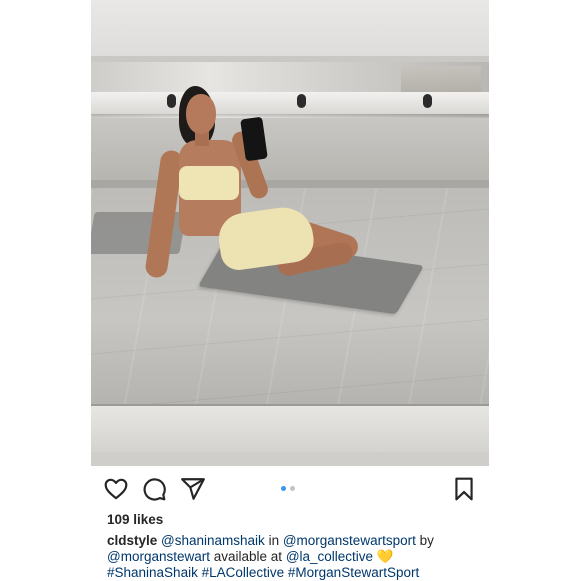 The image size is (580, 581). I want to click on caption-username: cldstyle, so click(132, 540).